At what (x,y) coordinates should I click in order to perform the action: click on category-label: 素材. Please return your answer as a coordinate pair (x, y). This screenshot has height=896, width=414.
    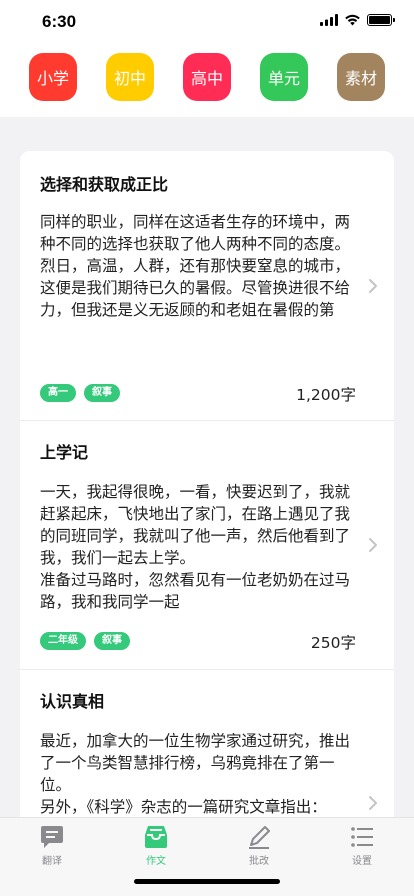
    Looking at the image, I should click on (360, 78).